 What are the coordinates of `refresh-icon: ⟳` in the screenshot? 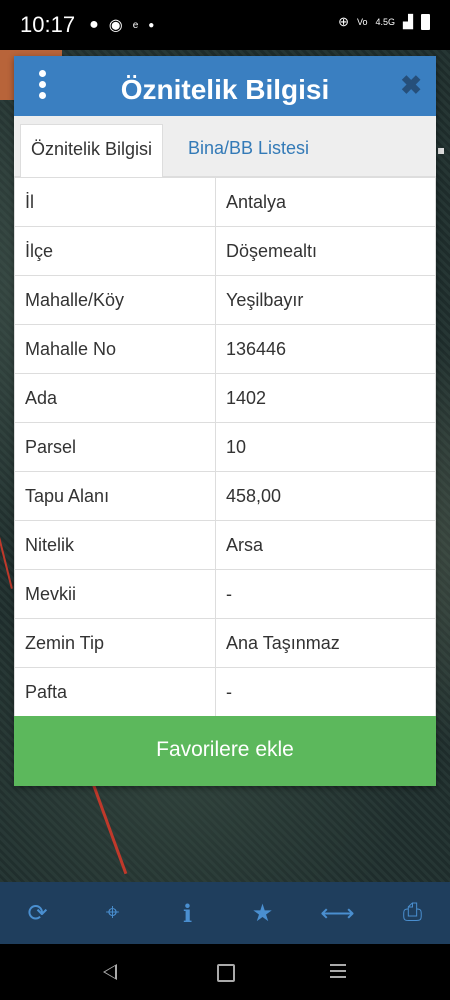 It's located at (38, 913).